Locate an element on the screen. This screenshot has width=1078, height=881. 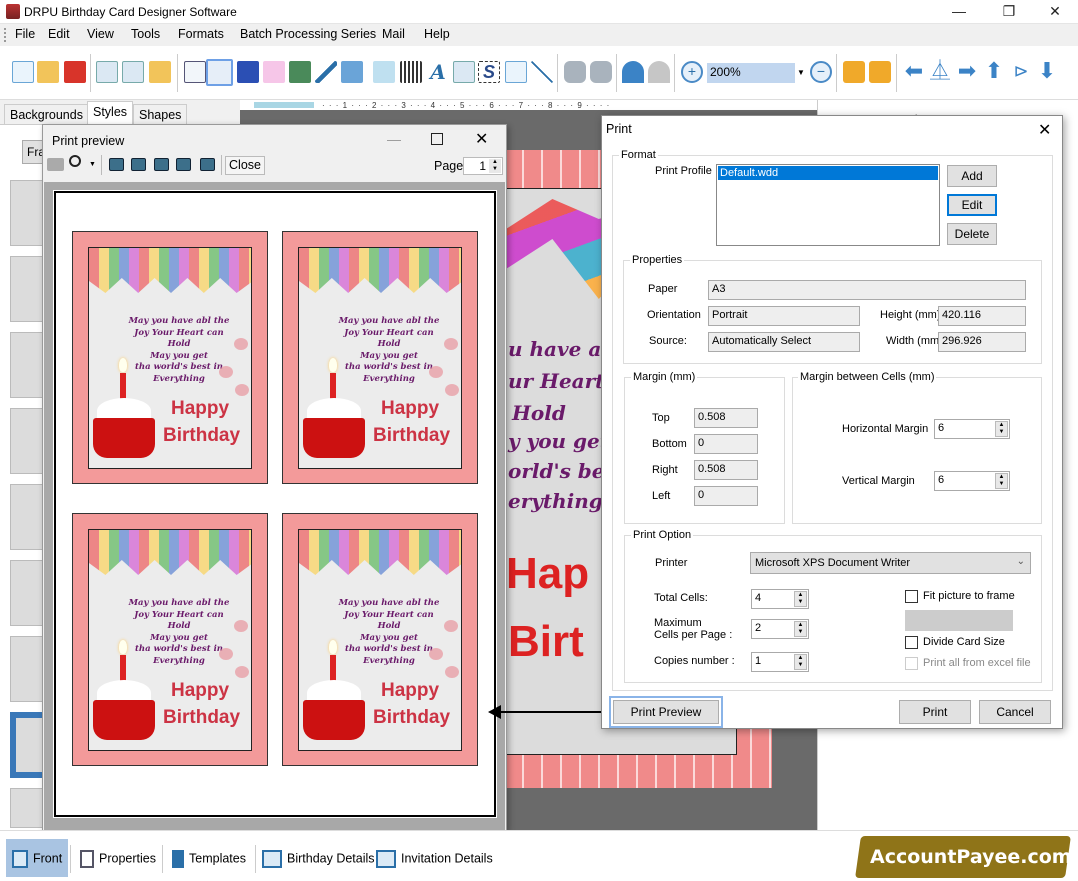
watermark-icon is located at coordinates (384, 72).